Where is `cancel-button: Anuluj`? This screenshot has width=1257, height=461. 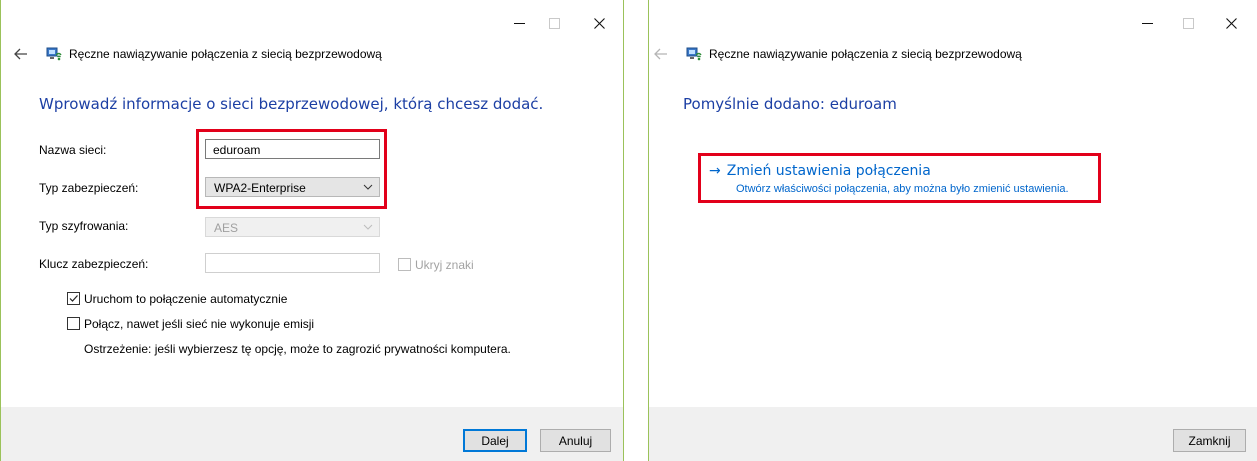
cancel-button: Anuluj is located at coordinates (575, 440).